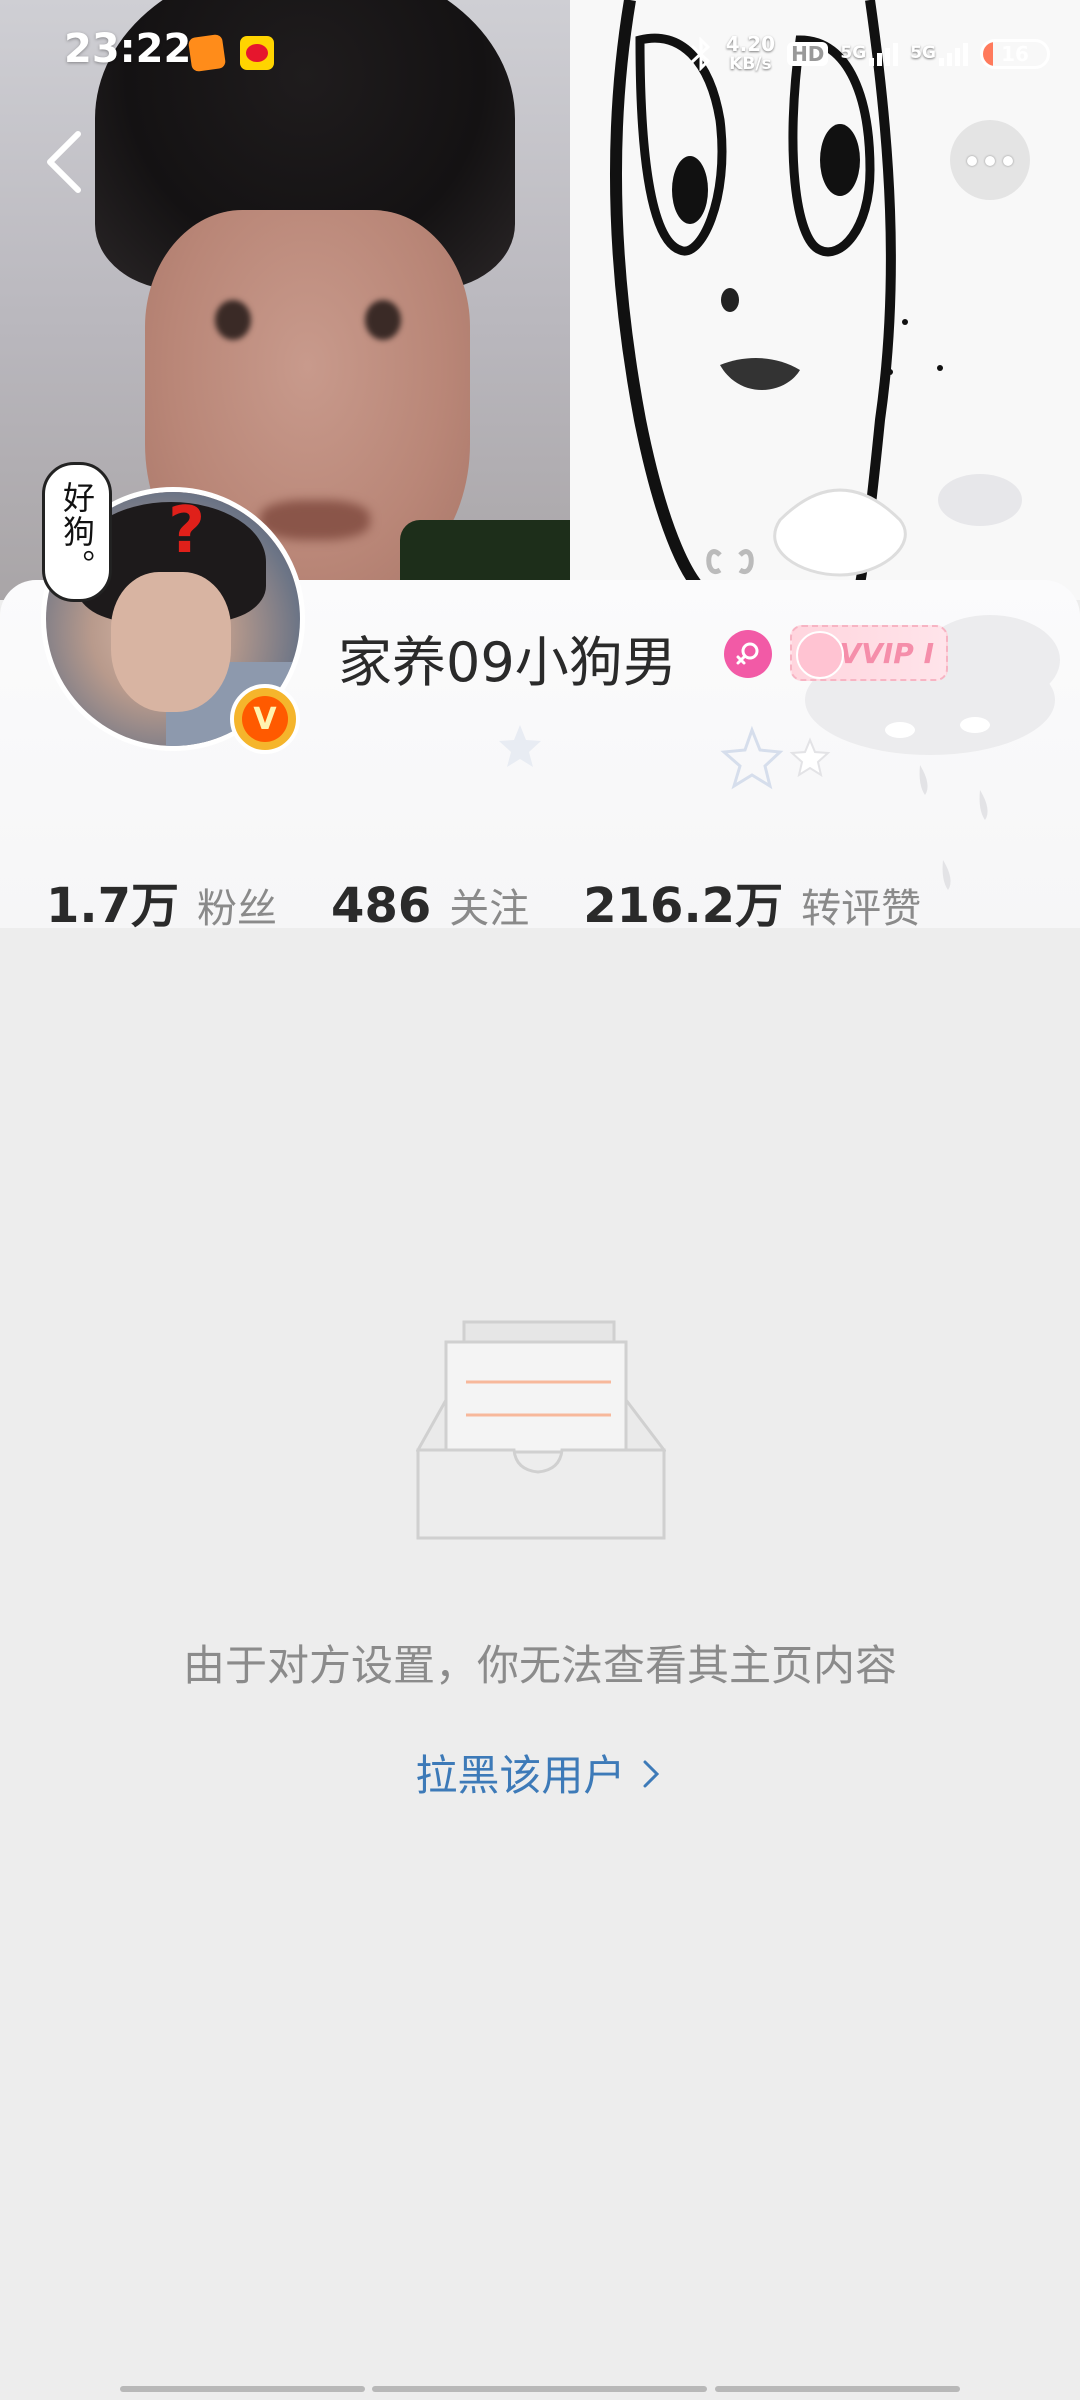  I want to click on vip-badge: VVIP I, so click(869, 653).